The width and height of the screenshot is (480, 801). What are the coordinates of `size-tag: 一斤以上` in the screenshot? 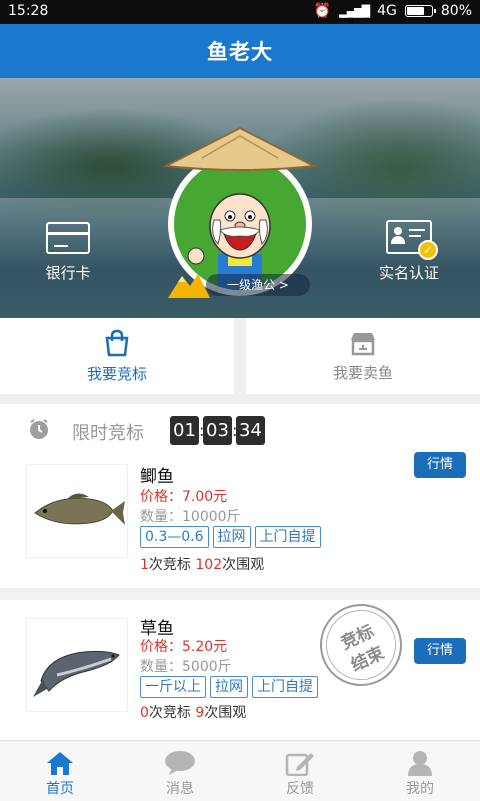 It's located at (173, 687).